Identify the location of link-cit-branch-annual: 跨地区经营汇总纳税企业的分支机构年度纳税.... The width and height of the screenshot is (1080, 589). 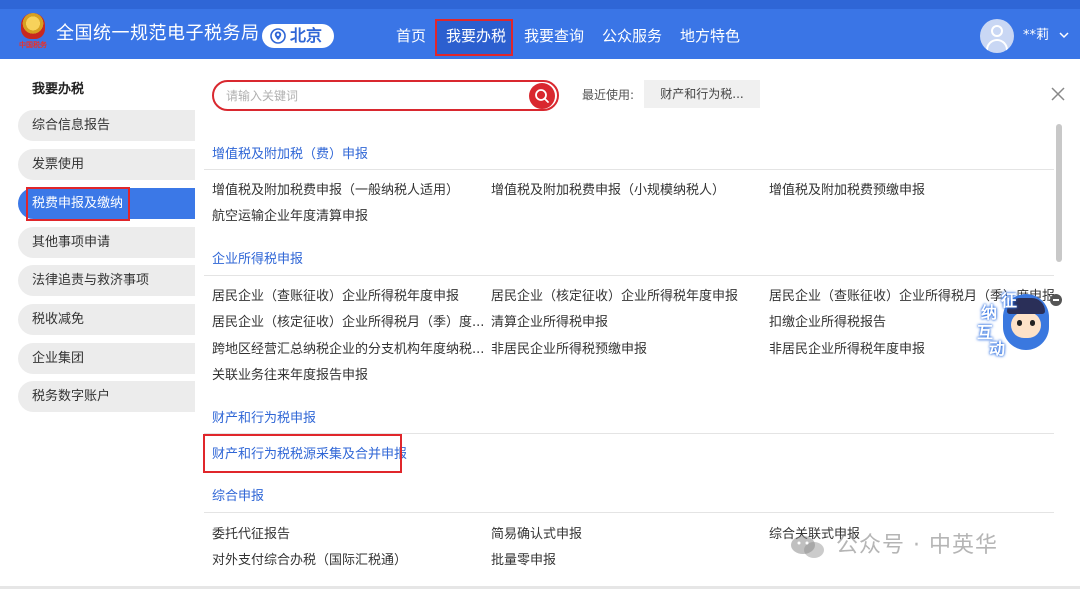
(348, 350).